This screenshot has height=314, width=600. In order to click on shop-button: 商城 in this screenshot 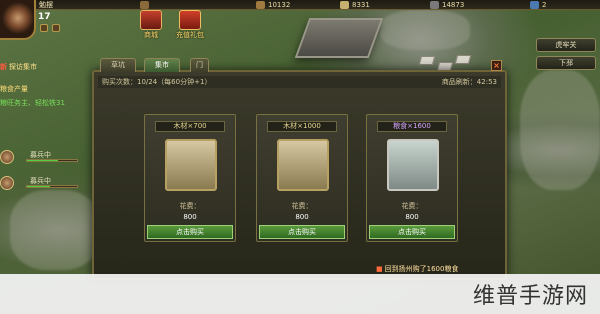, I will do `click(151, 26)`.